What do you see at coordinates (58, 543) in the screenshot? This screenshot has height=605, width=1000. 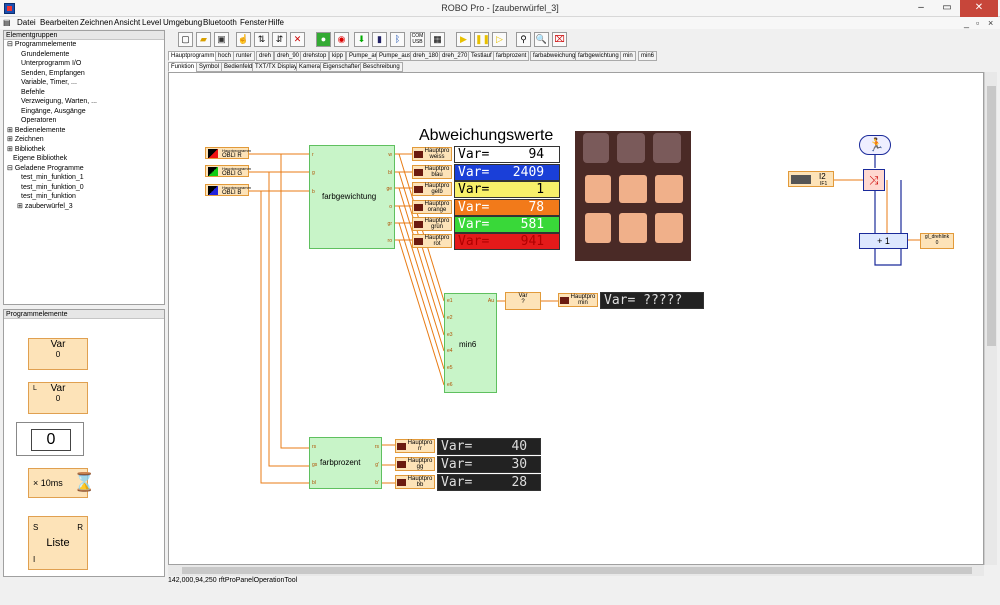 I see `list-element: S R Liste I` at bounding box center [58, 543].